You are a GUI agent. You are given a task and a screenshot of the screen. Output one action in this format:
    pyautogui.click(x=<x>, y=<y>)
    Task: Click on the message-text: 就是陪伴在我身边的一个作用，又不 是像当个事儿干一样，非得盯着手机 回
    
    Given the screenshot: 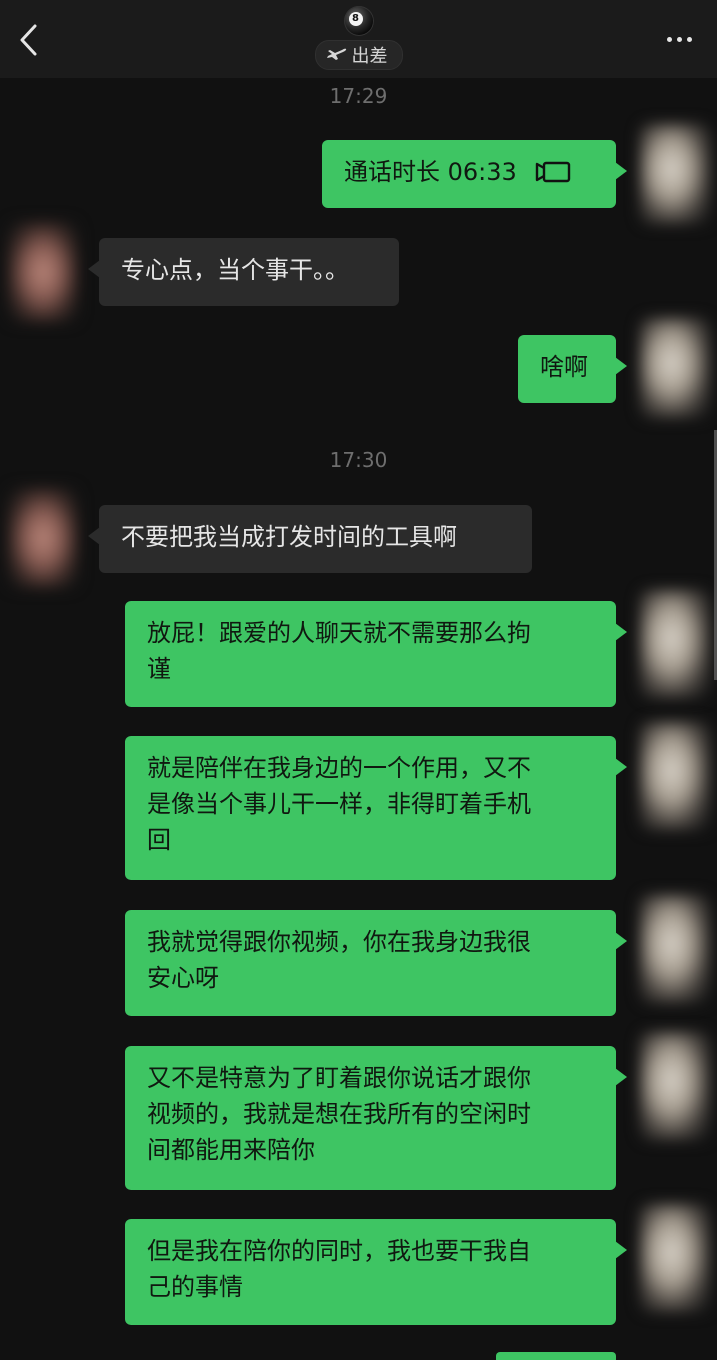 What is the action you would take?
    pyautogui.click(x=339, y=804)
    